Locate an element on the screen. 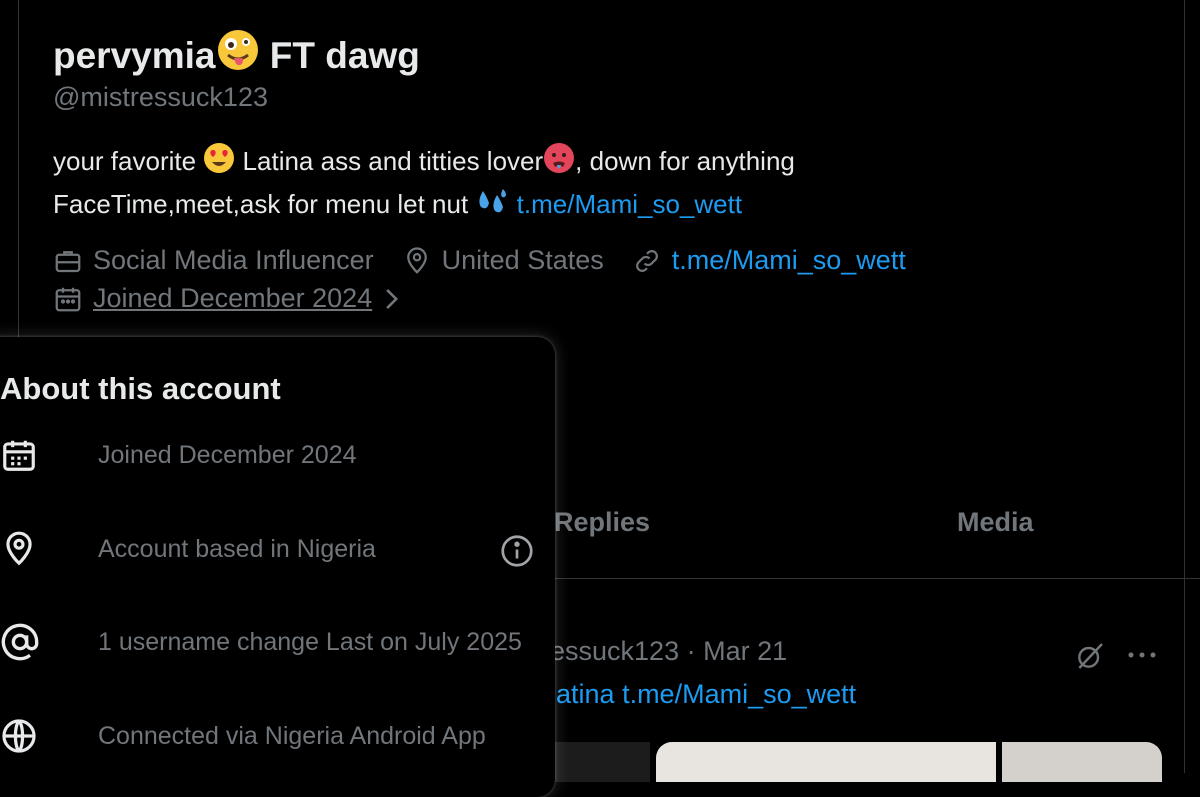  post-date: Mar 21 is located at coordinates (745, 651).